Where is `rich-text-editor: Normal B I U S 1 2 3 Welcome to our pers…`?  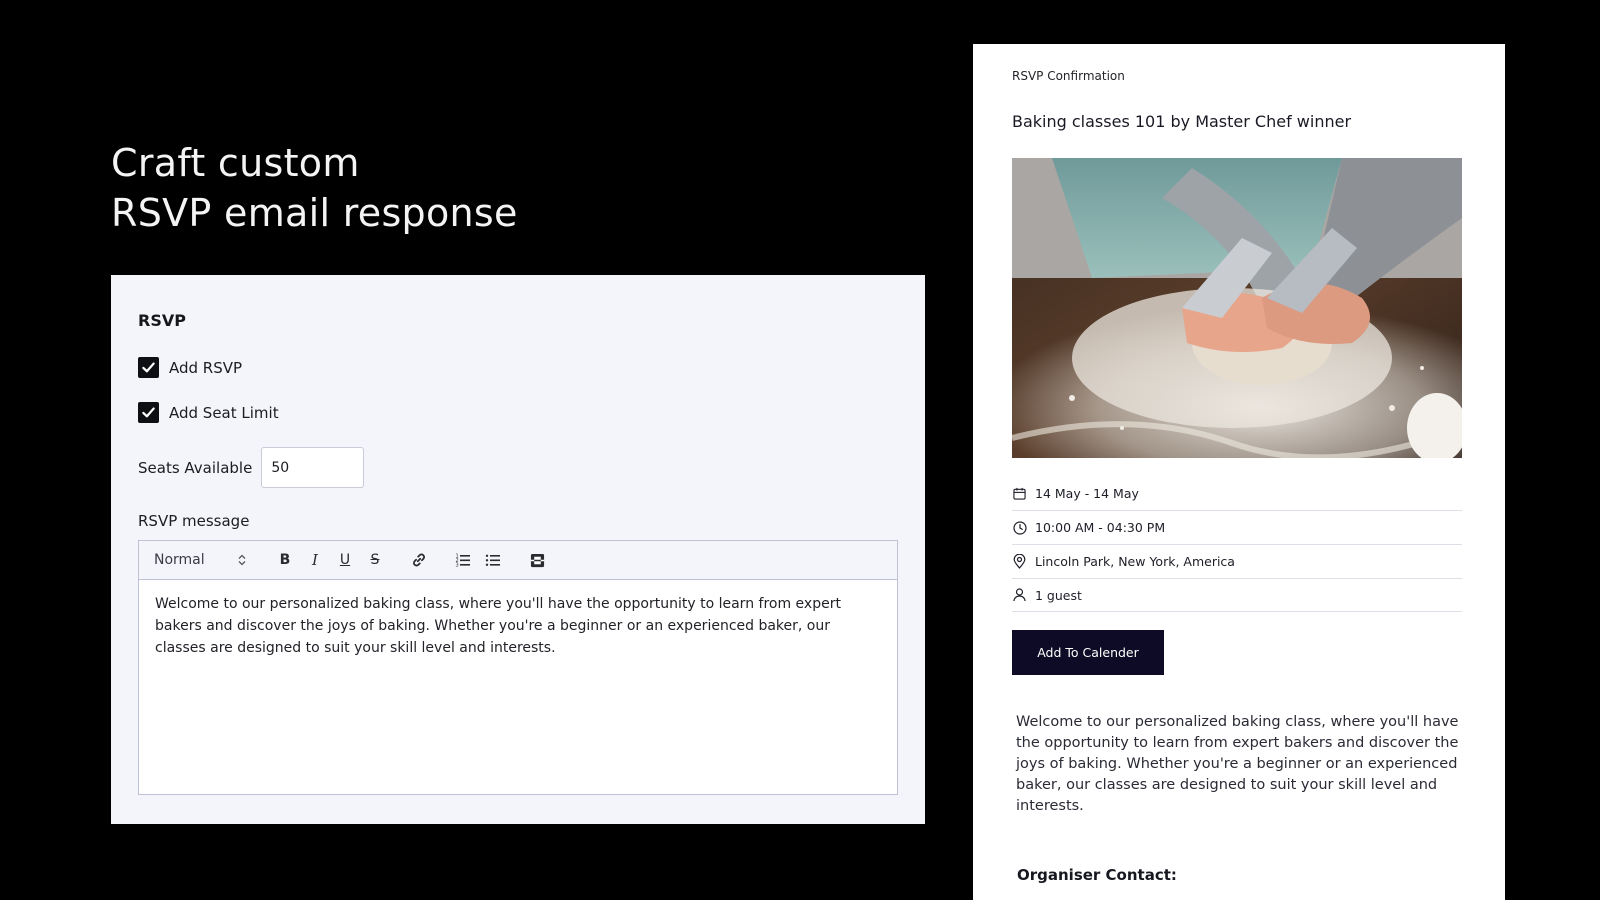 rich-text-editor: Normal B I U S 1 2 3 Welcome to our pers… is located at coordinates (518, 667).